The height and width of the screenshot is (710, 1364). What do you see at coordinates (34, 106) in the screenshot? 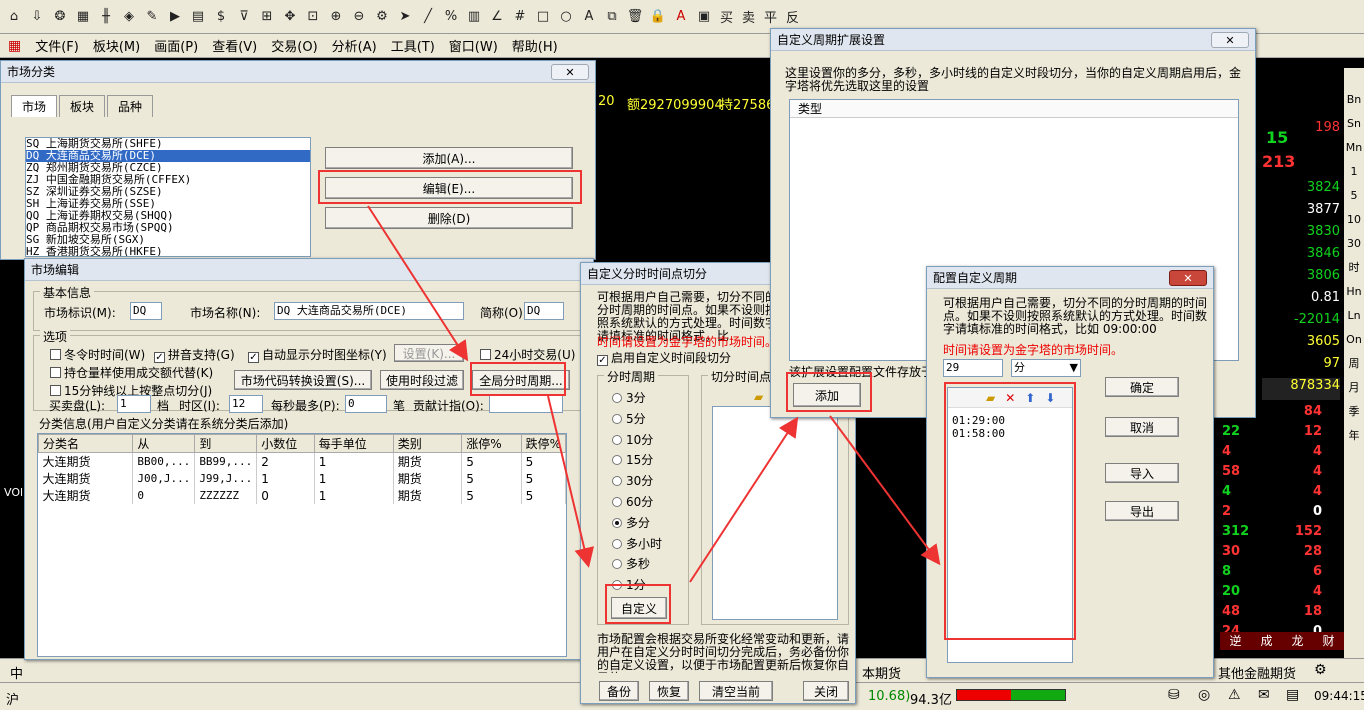
I see `tab-market: 市场` at bounding box center [34, 106].